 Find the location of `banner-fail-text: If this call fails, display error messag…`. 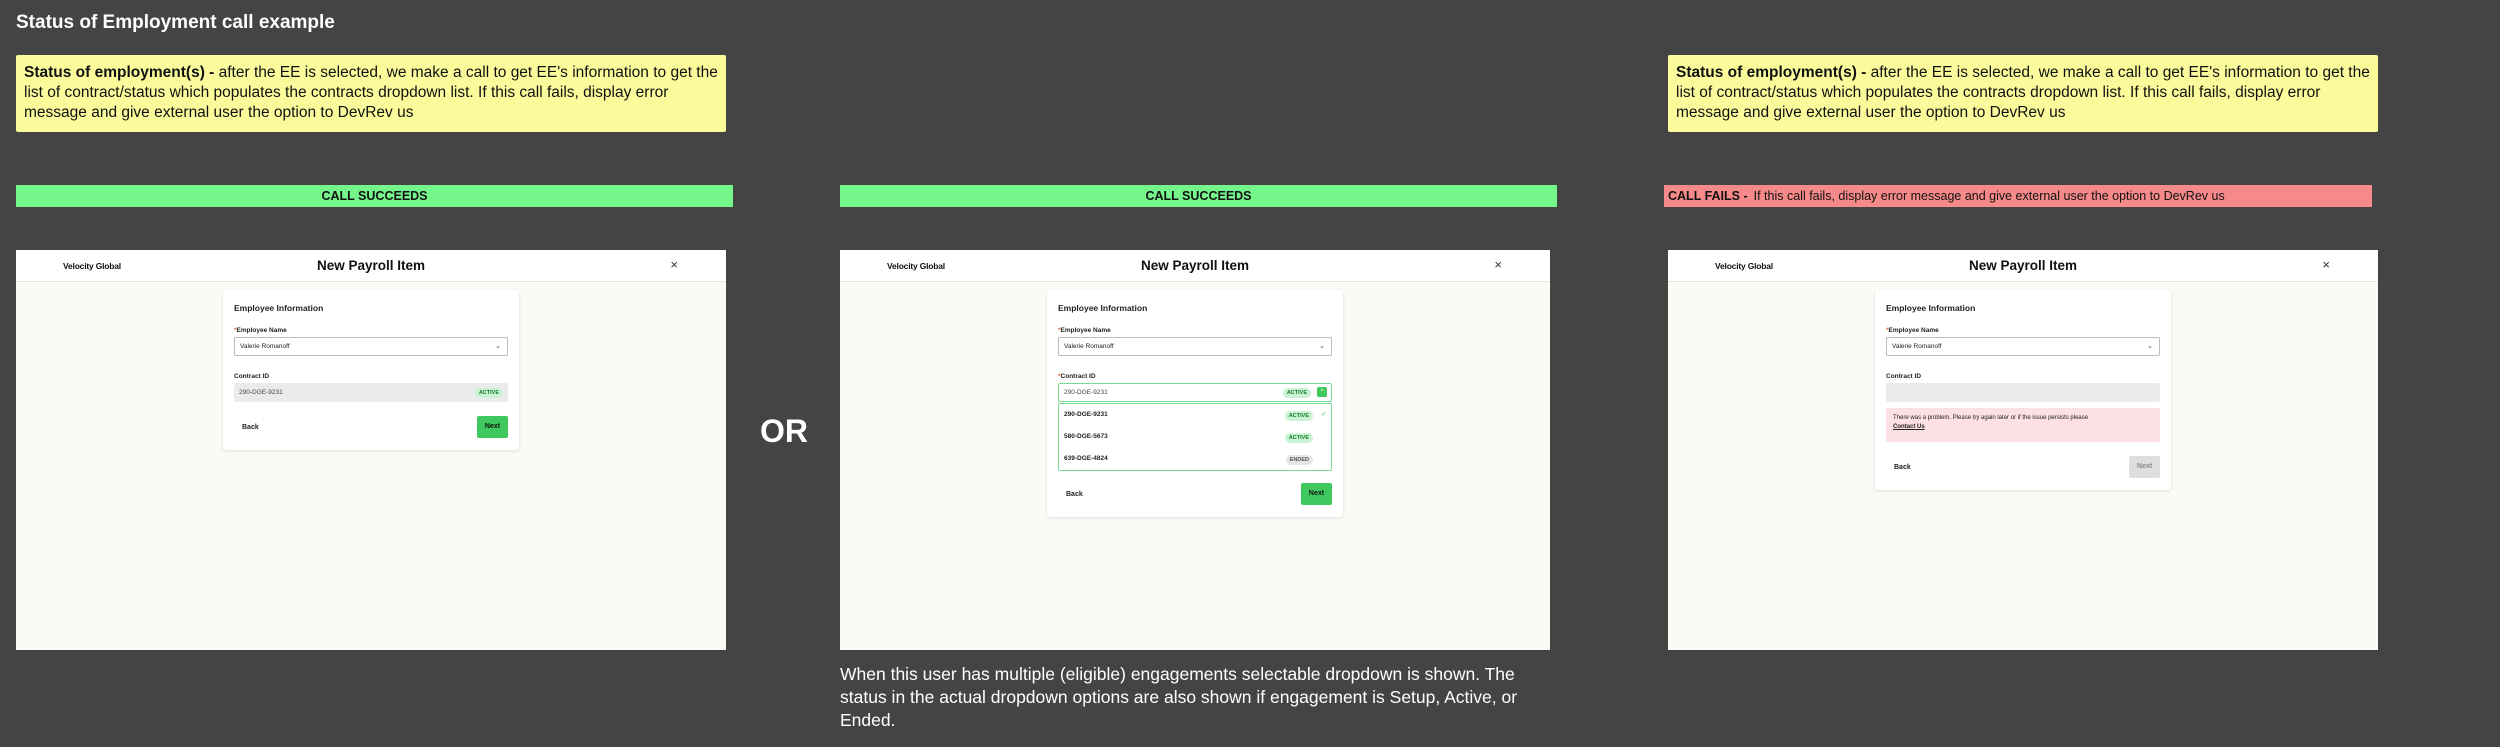

banner-fail-text: If this call fails, display error messag… is located at coordinates (1989, 196).